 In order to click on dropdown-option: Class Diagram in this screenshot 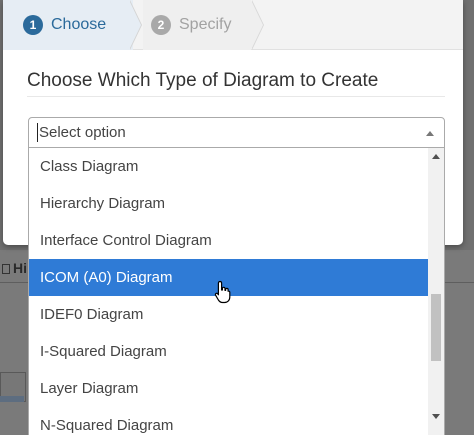, I will do `click(229, 166)`.